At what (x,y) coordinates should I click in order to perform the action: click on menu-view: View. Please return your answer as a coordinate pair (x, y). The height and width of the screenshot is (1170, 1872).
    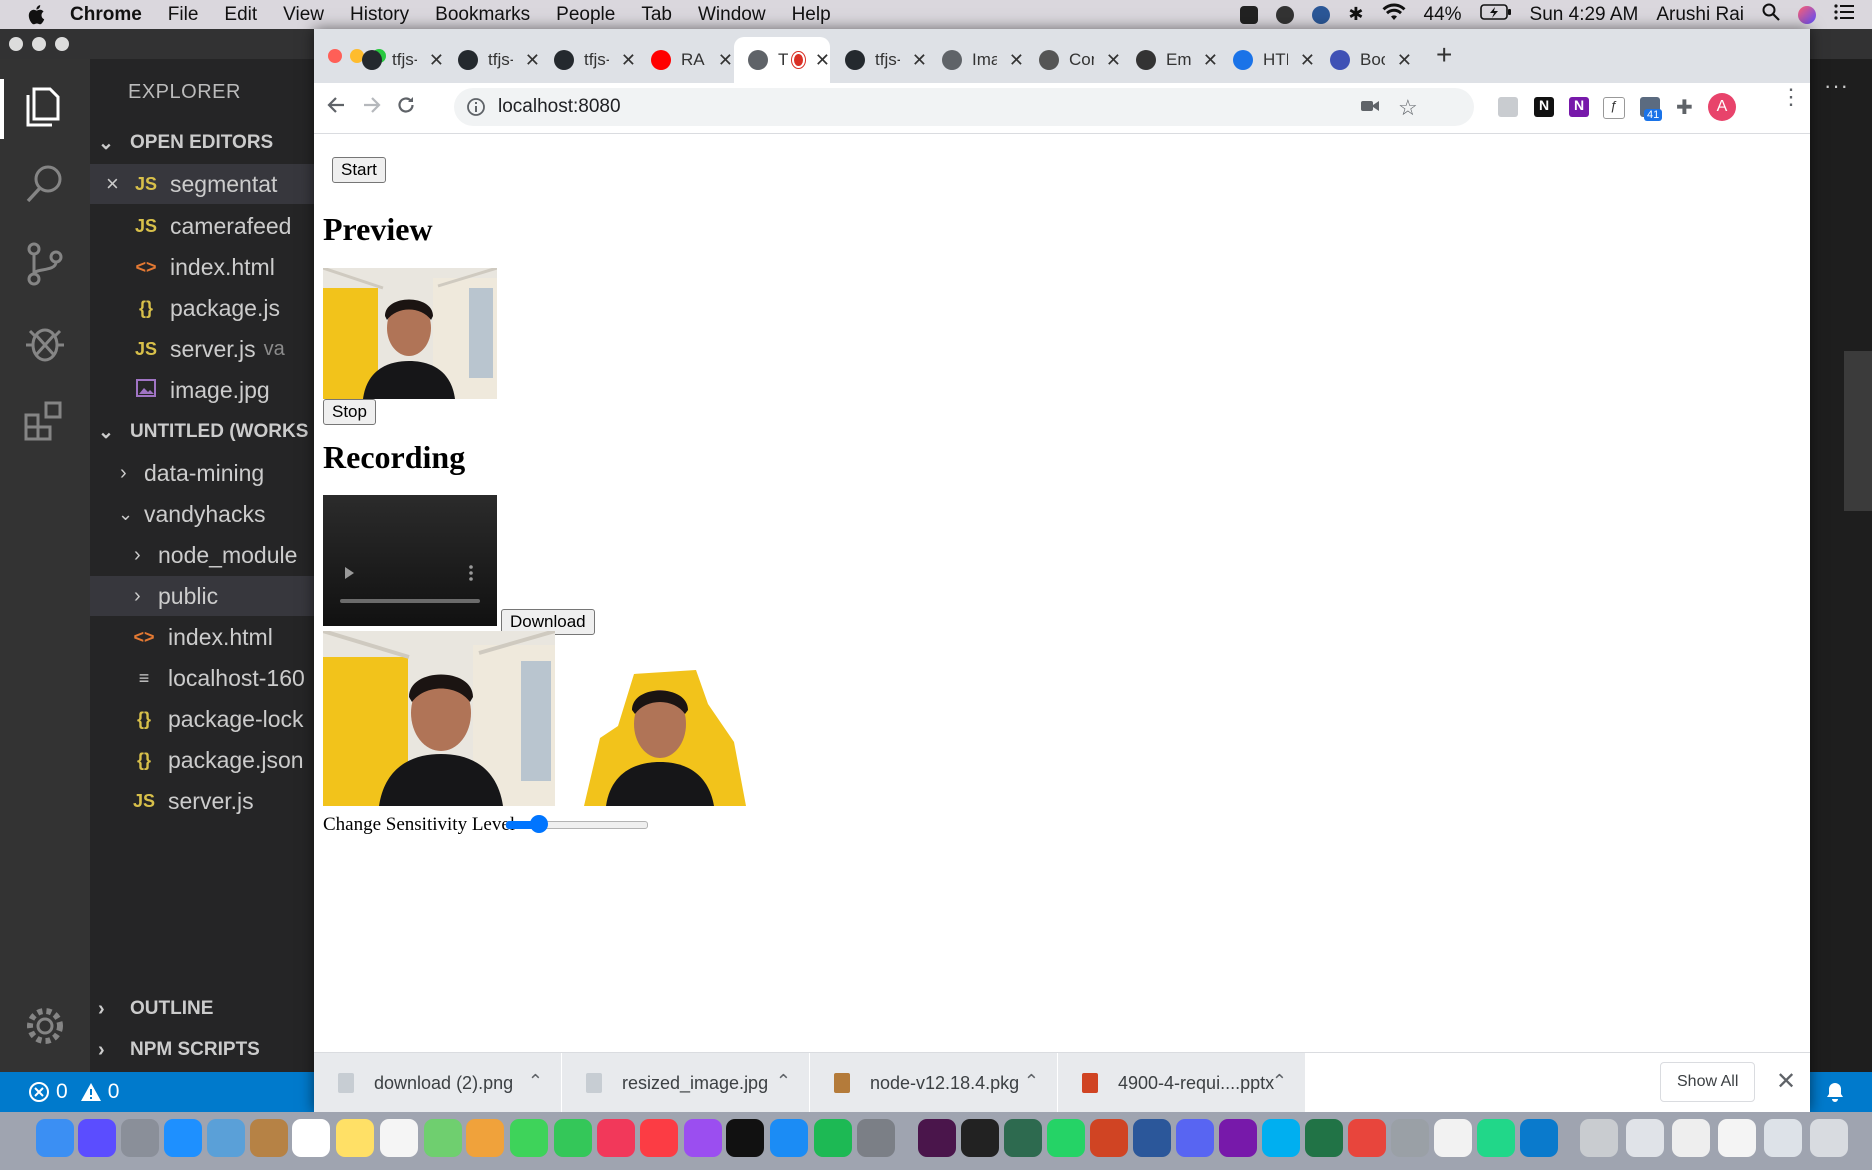
    Looking at the image, I should click on (303, 15).